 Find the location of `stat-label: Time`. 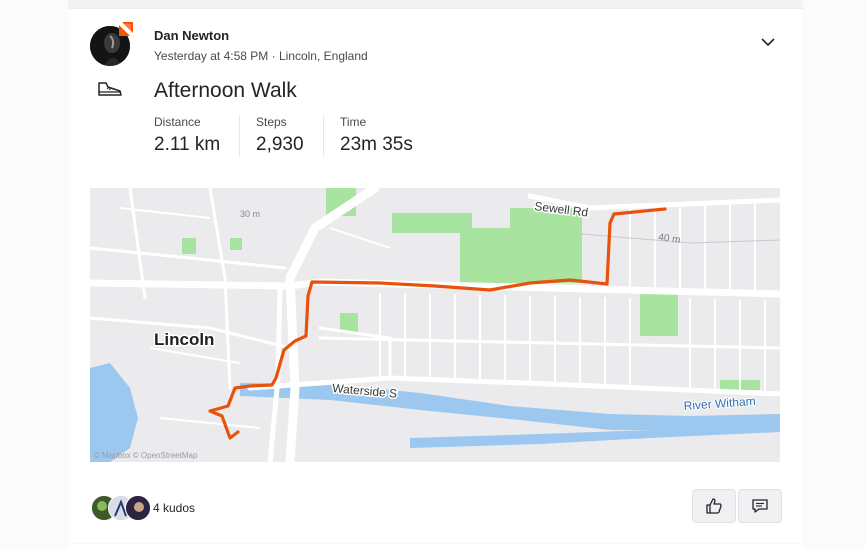

stat-label: Time is located at coordinates (353, 122).